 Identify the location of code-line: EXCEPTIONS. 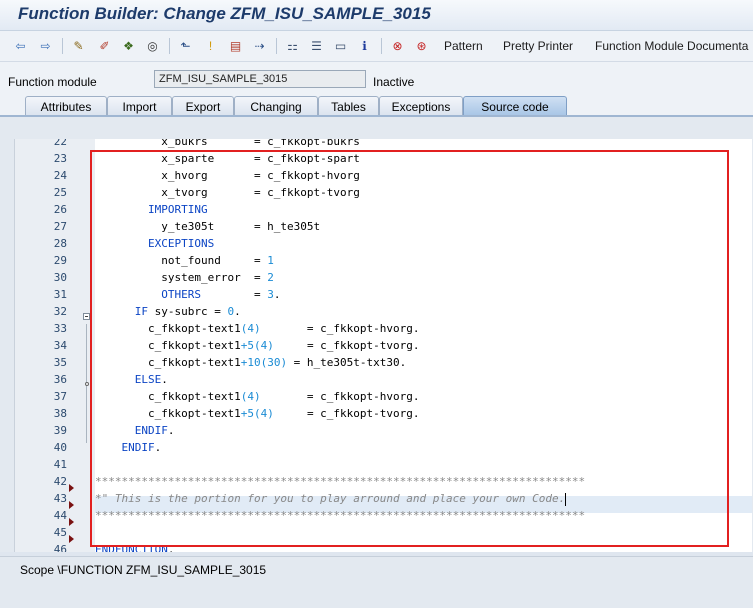
(340, 243).